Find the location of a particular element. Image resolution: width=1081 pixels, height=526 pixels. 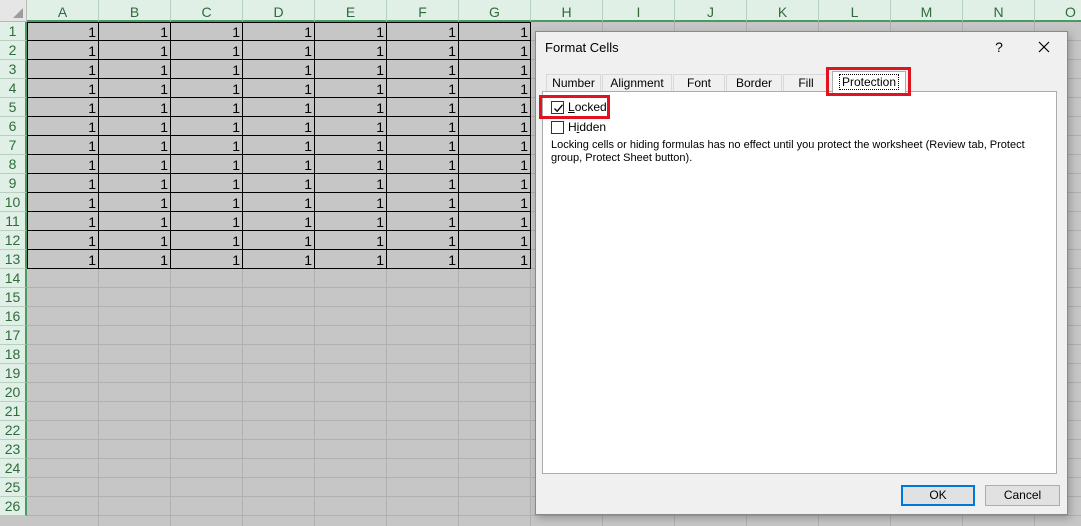

cell-f8: 1 is located at coordinates (423, 164).